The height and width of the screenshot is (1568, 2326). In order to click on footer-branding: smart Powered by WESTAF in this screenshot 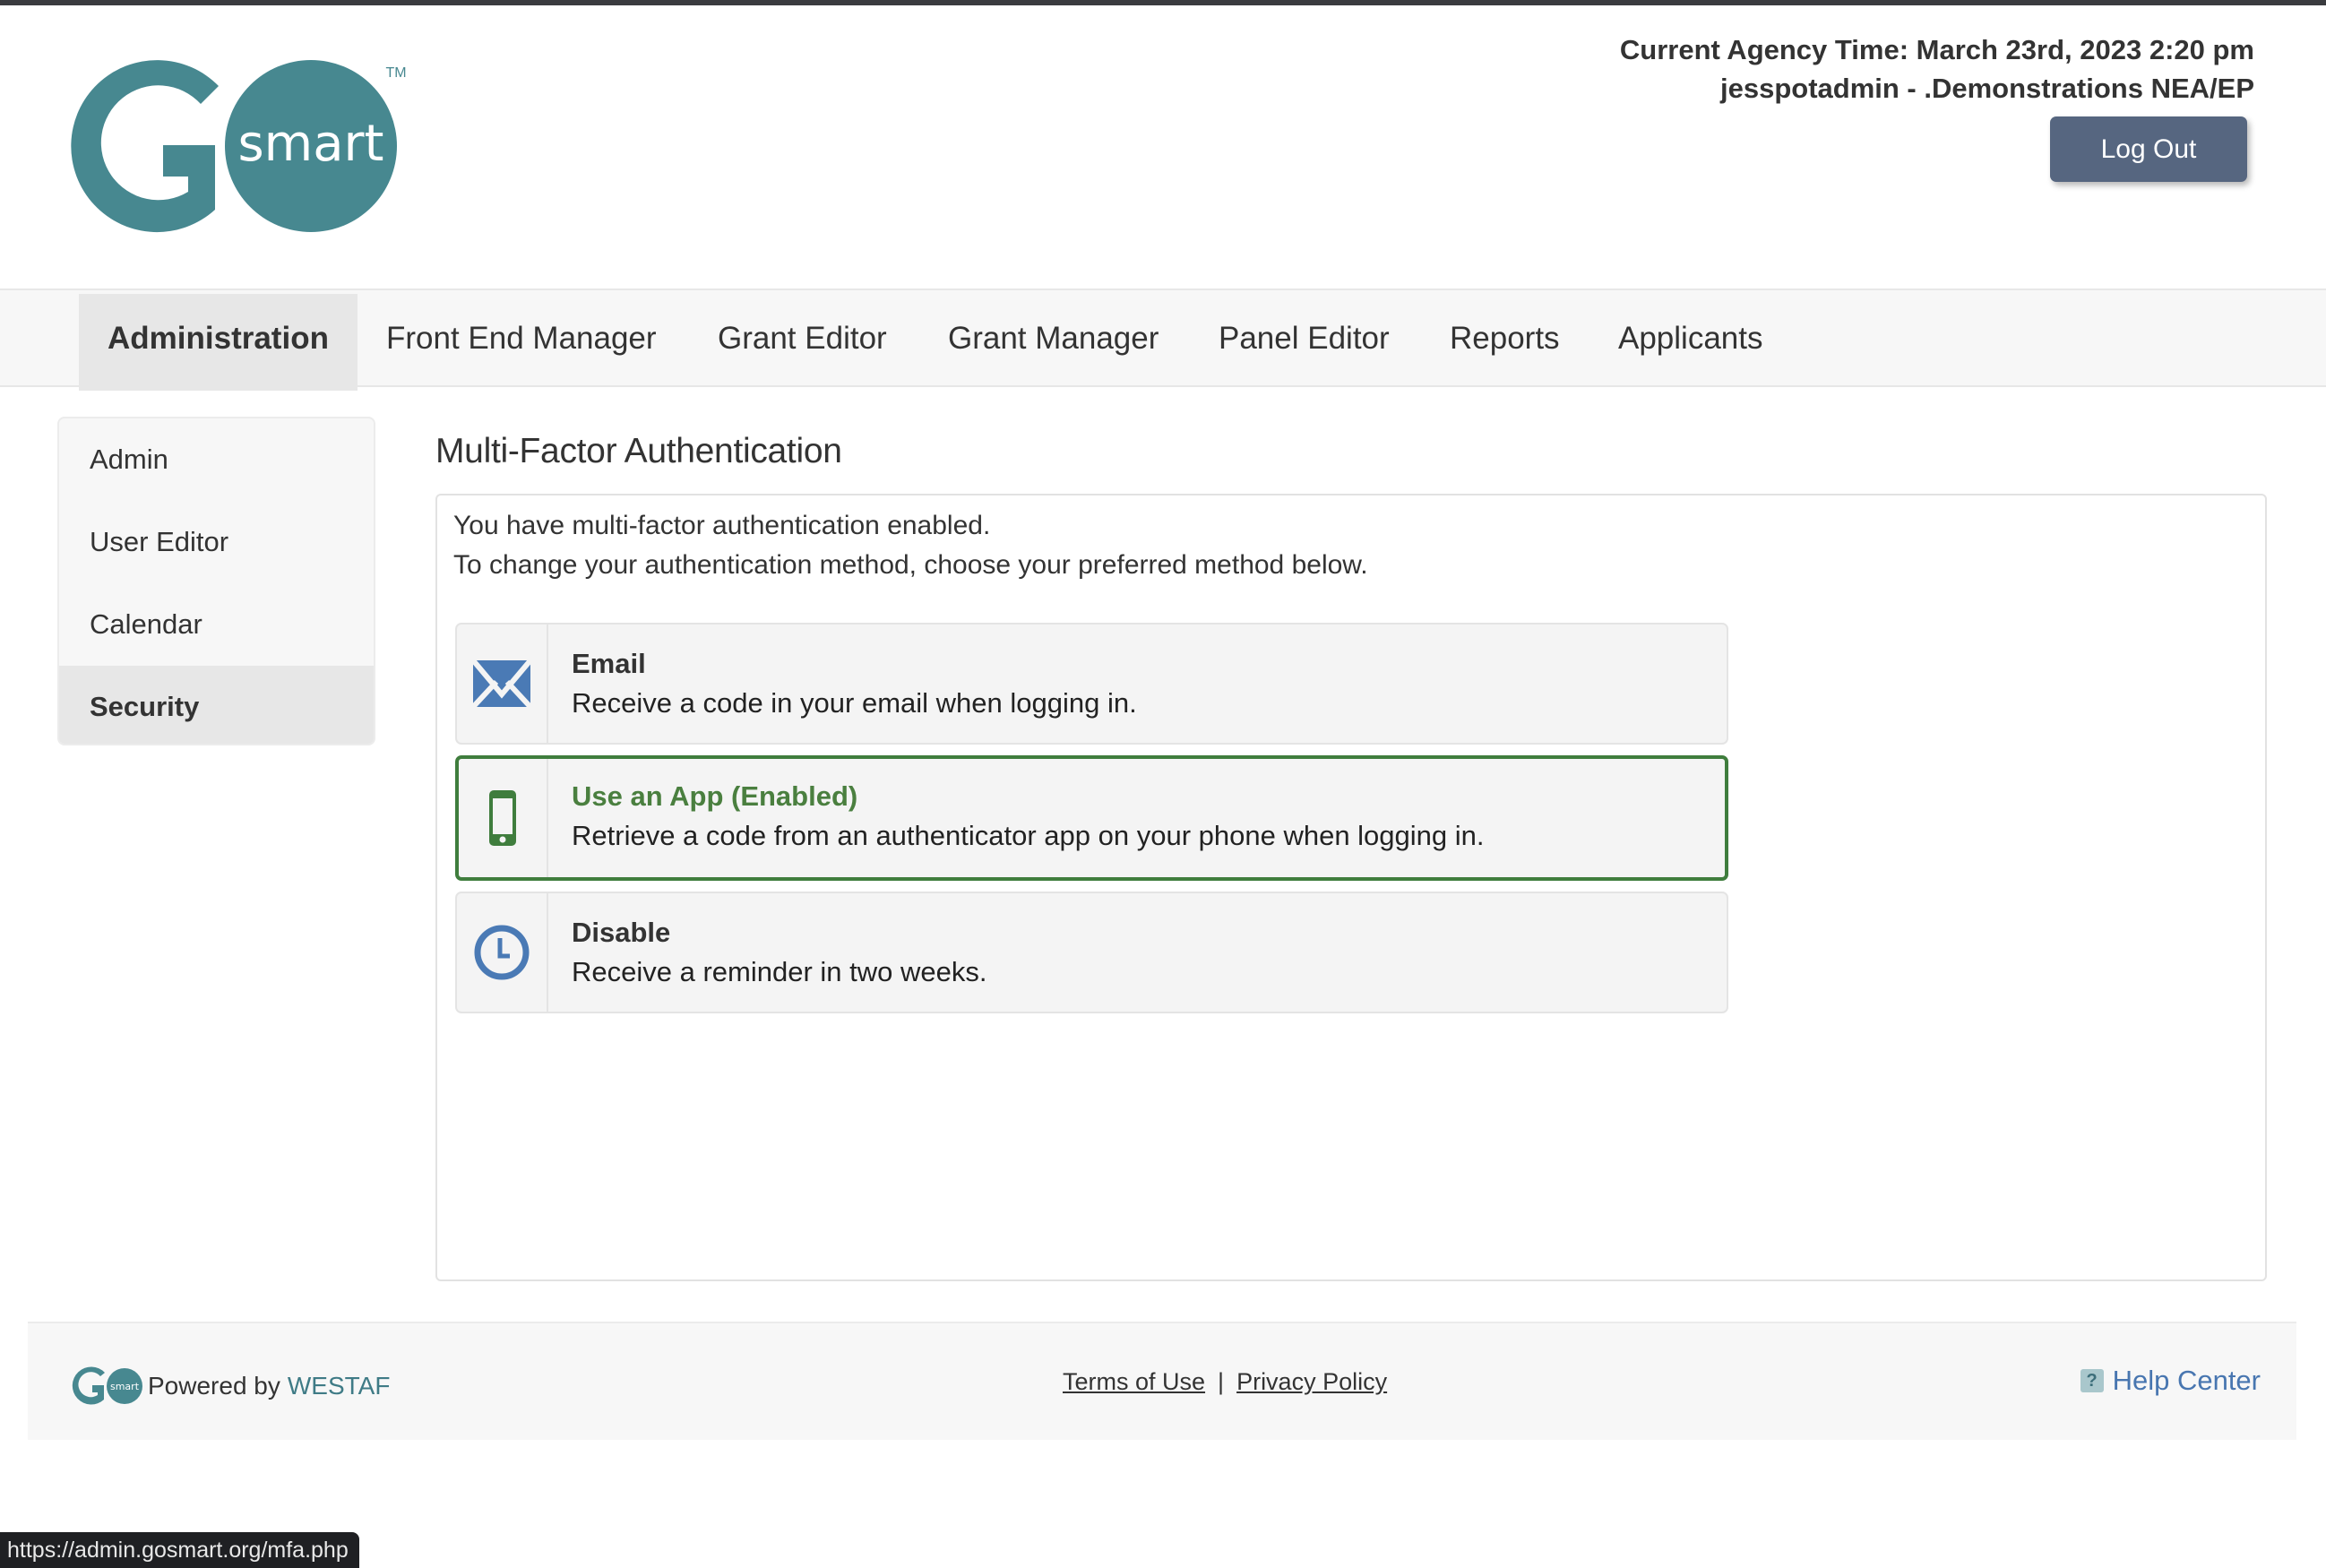, I will do `click(229, 1386)`.